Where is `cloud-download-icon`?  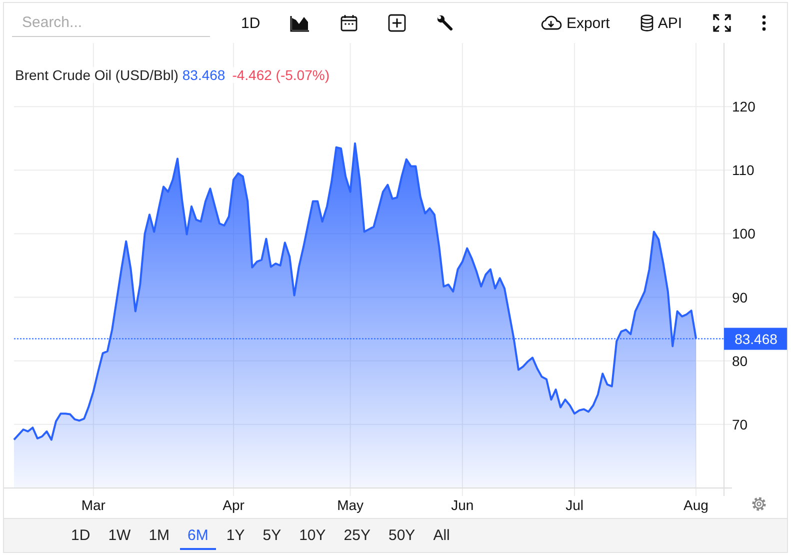 cloud-download-icon is located at coordinates (551, 23).